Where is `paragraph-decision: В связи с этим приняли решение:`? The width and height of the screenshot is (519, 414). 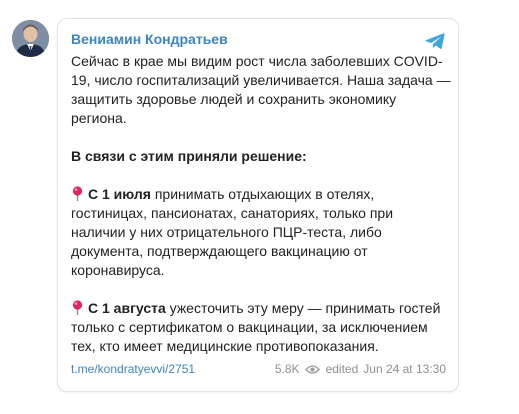 paragraph-decision: В связи с этим приняли решение: is located at coordinates (261, 156).